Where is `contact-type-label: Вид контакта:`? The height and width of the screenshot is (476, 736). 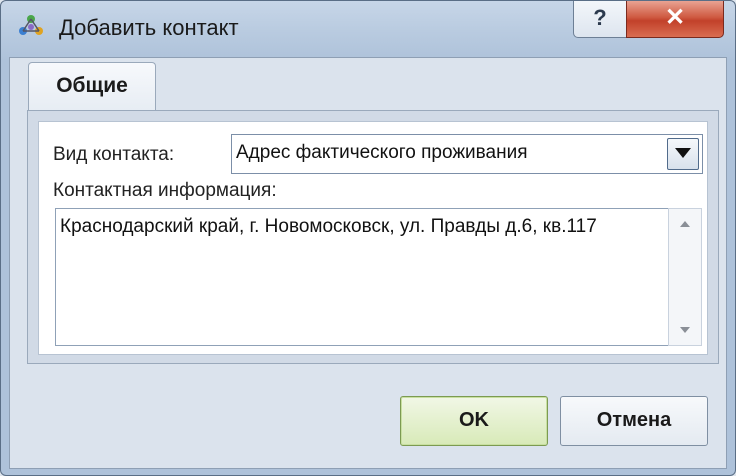 contact-type-label: Вид контакта: is located at coordinates (114, 154).